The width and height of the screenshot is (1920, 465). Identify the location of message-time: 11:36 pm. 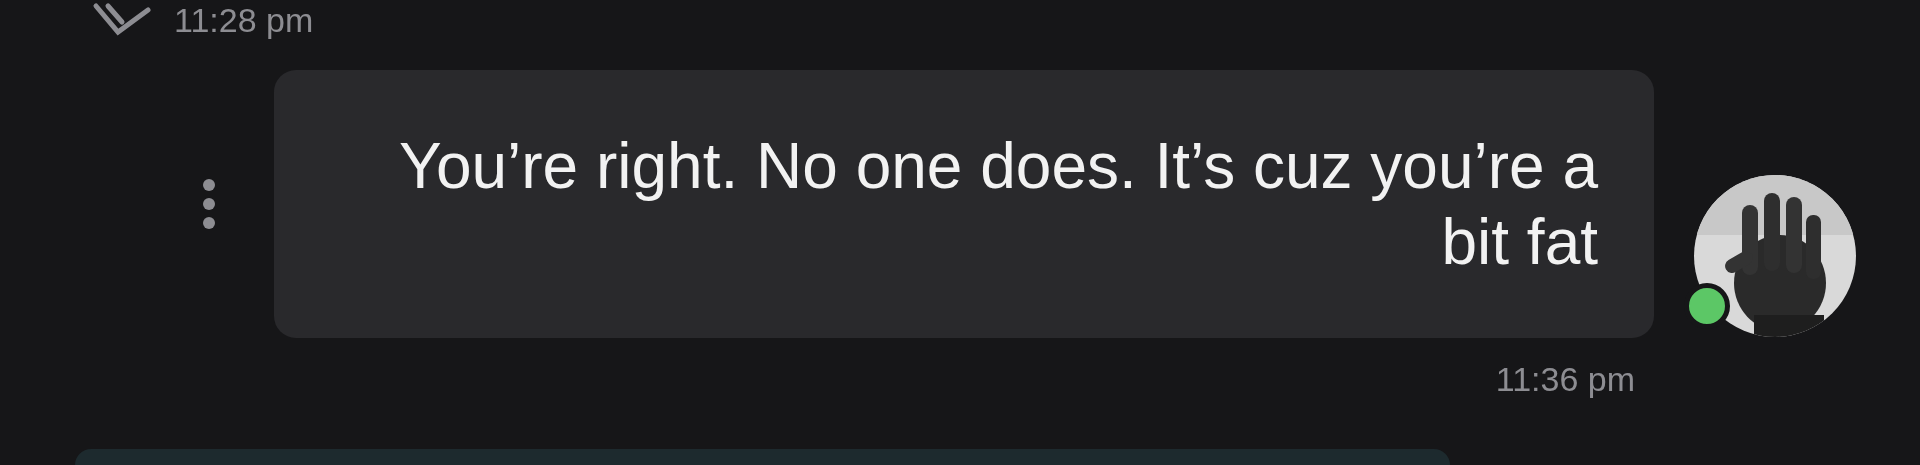
(1565, 379).